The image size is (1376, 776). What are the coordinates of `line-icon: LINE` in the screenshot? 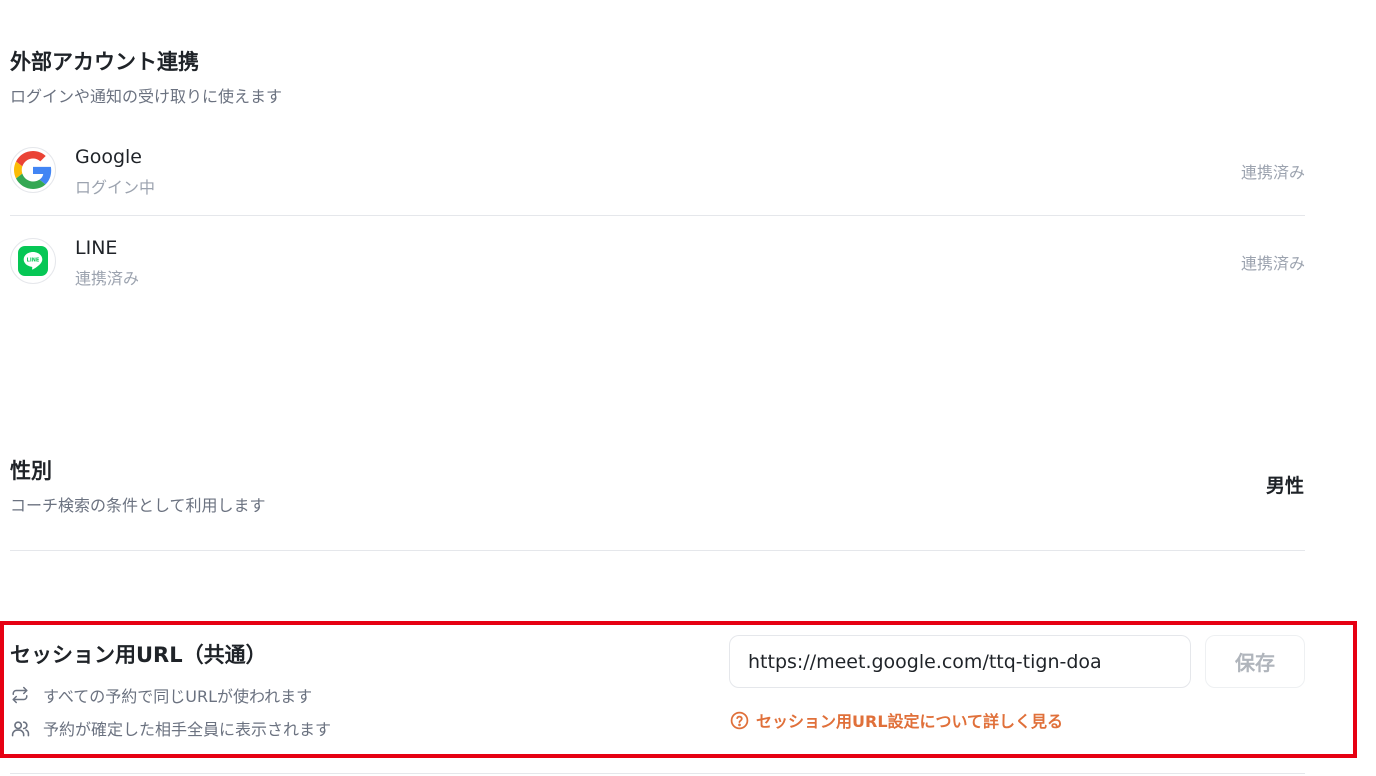 It's located at (33, 261).